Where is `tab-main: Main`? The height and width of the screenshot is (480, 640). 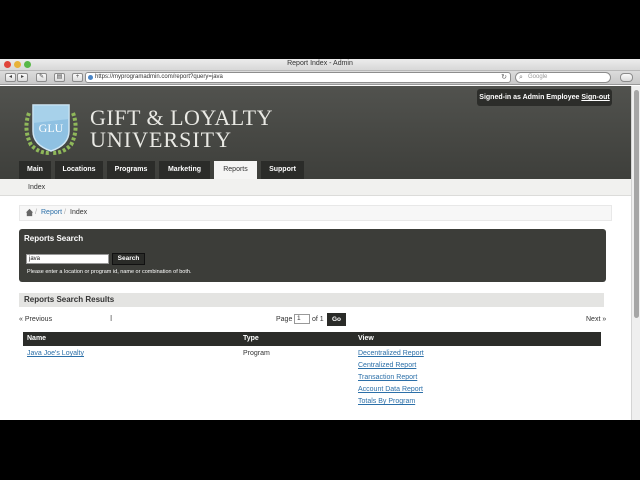
tab-main: Main is located at coordinates (35, 170).